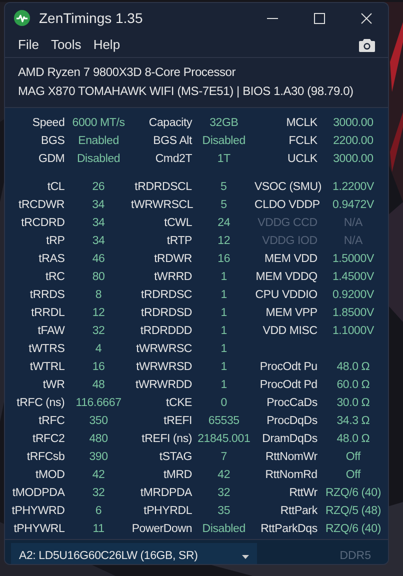 The height and width of the screenshot is (576, 403). What do you see at coordinates (353, 512) in the screenshot?
I see `field-value: RZQ/5 (48)` at bounding box center [353, 512].